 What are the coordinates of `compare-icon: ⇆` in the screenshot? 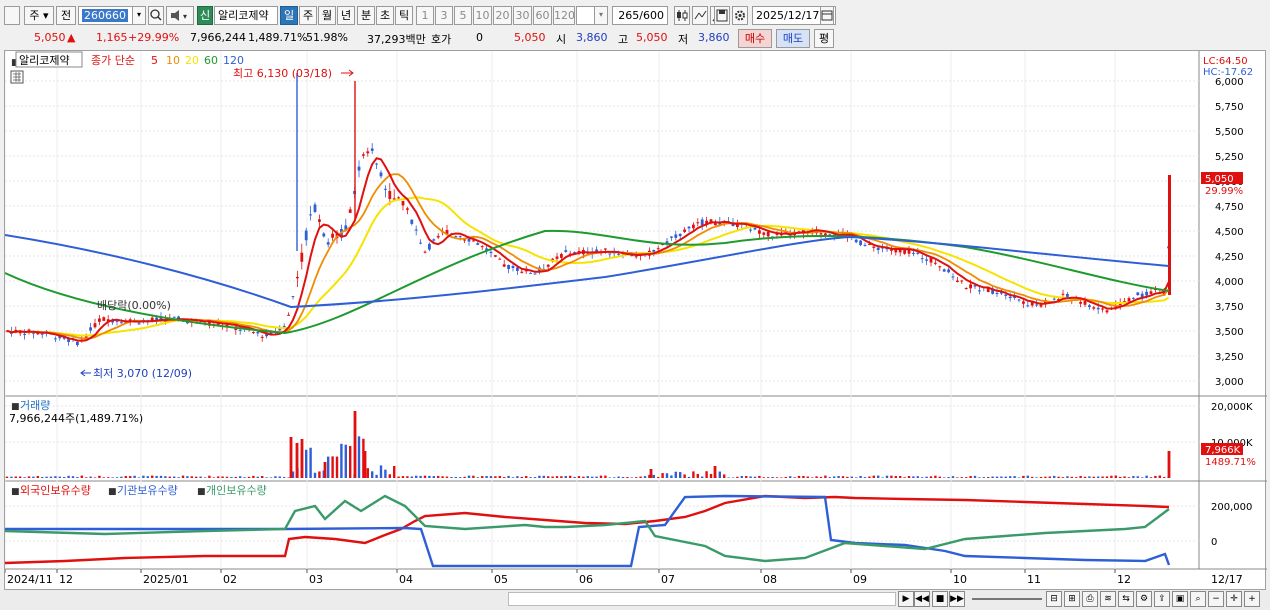 It's located at (1126, 599).